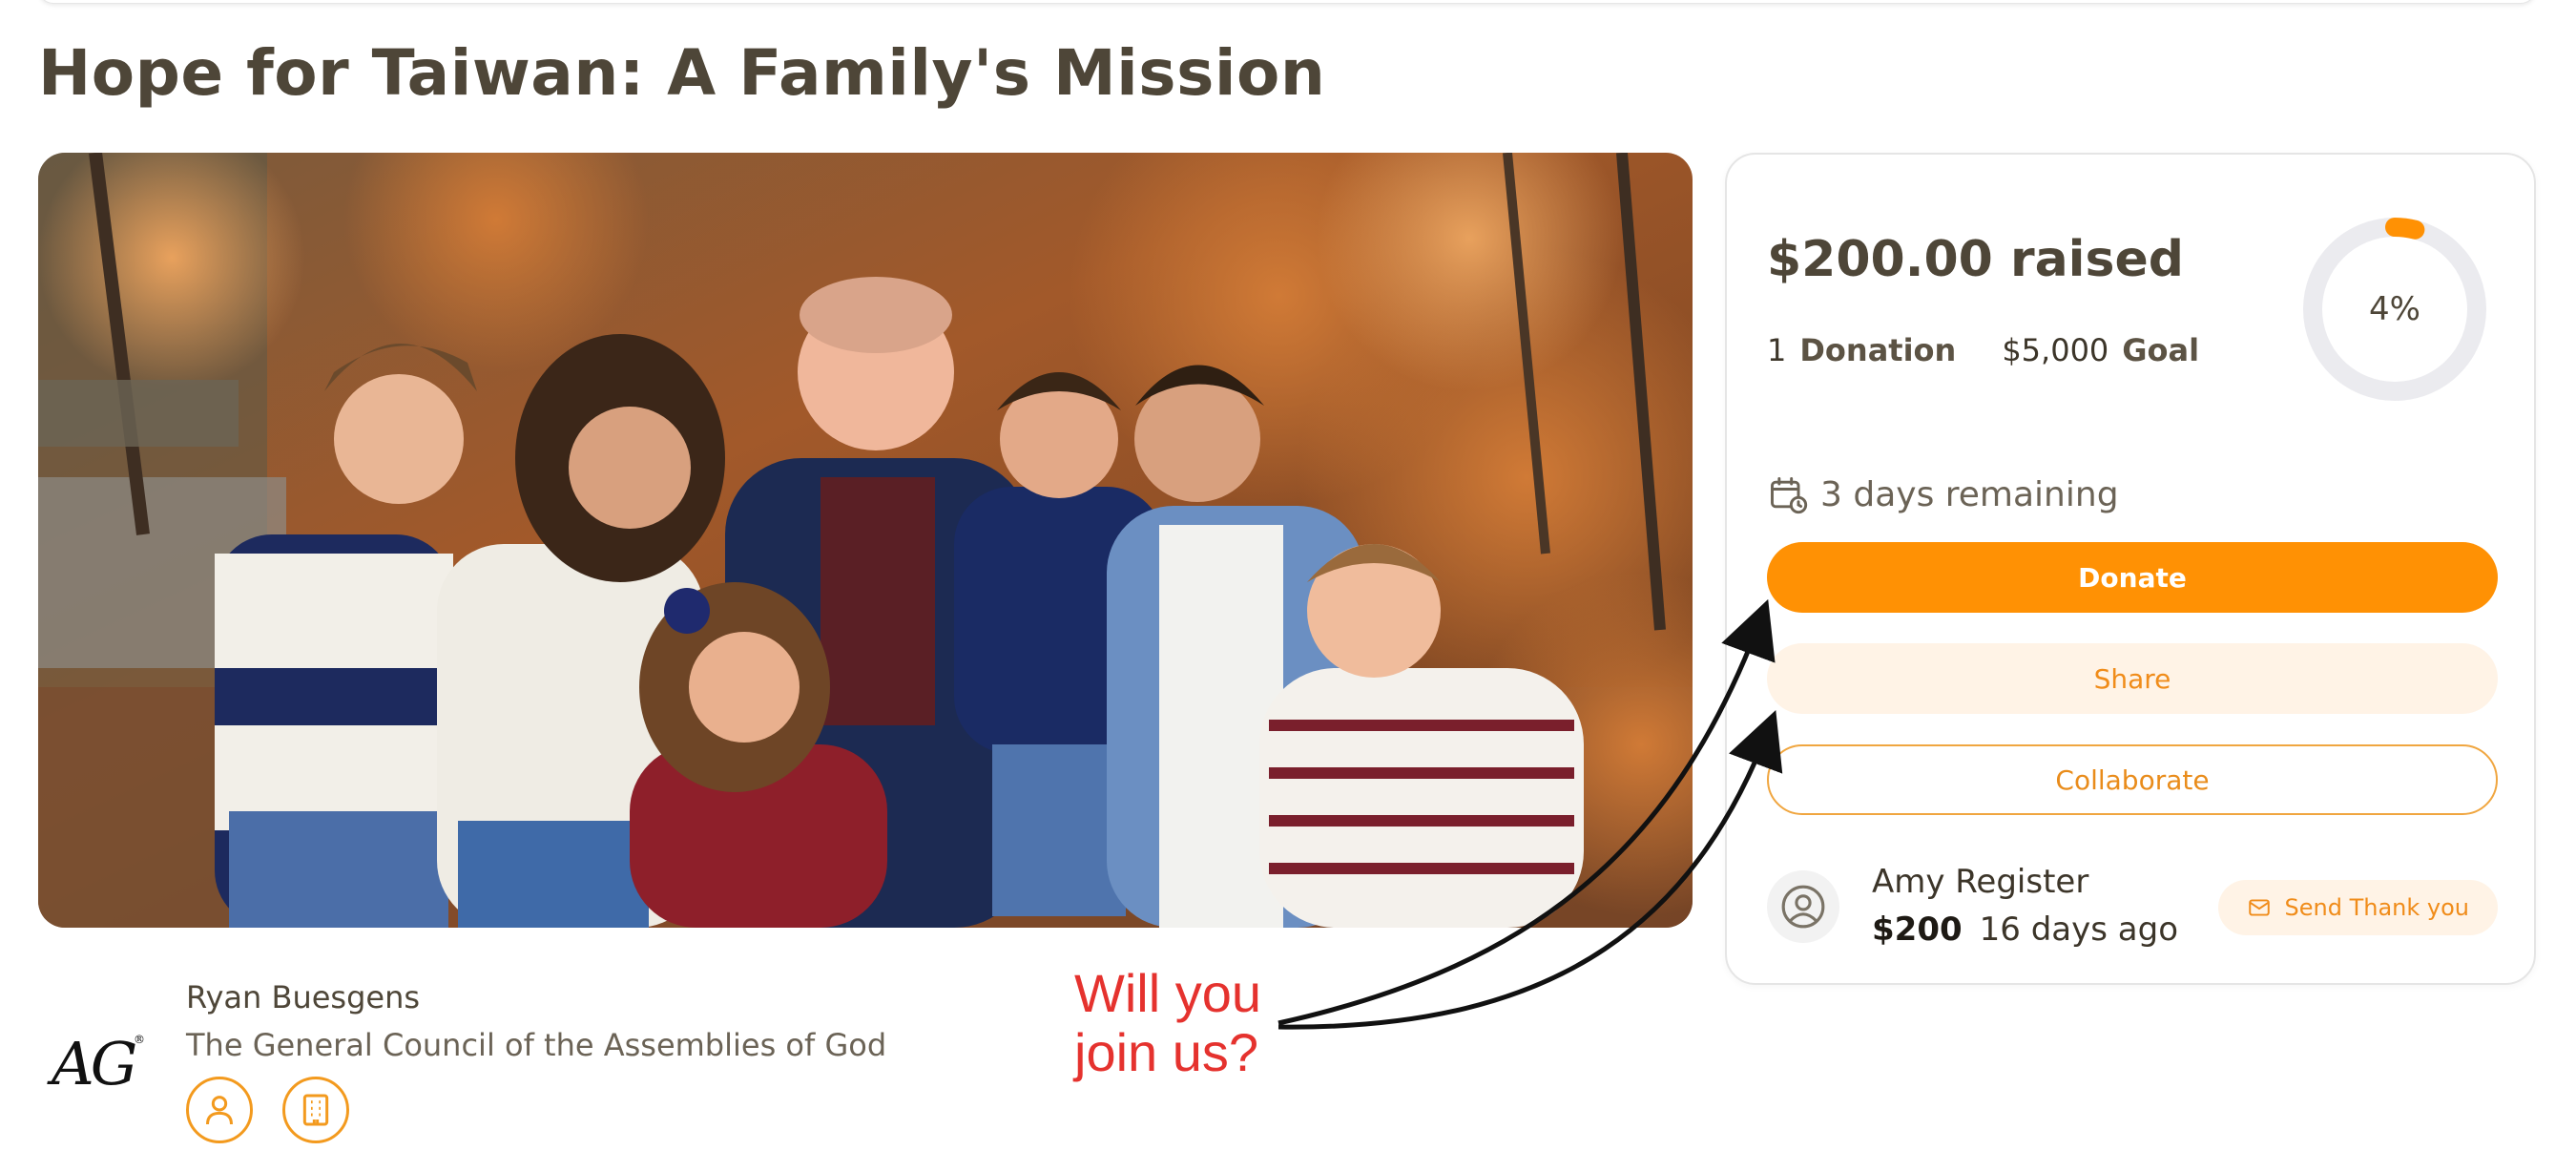 The width and height of the screenshot is (2576, 1151). I want to click on progress-percent: 4%, so click(2394, 309).